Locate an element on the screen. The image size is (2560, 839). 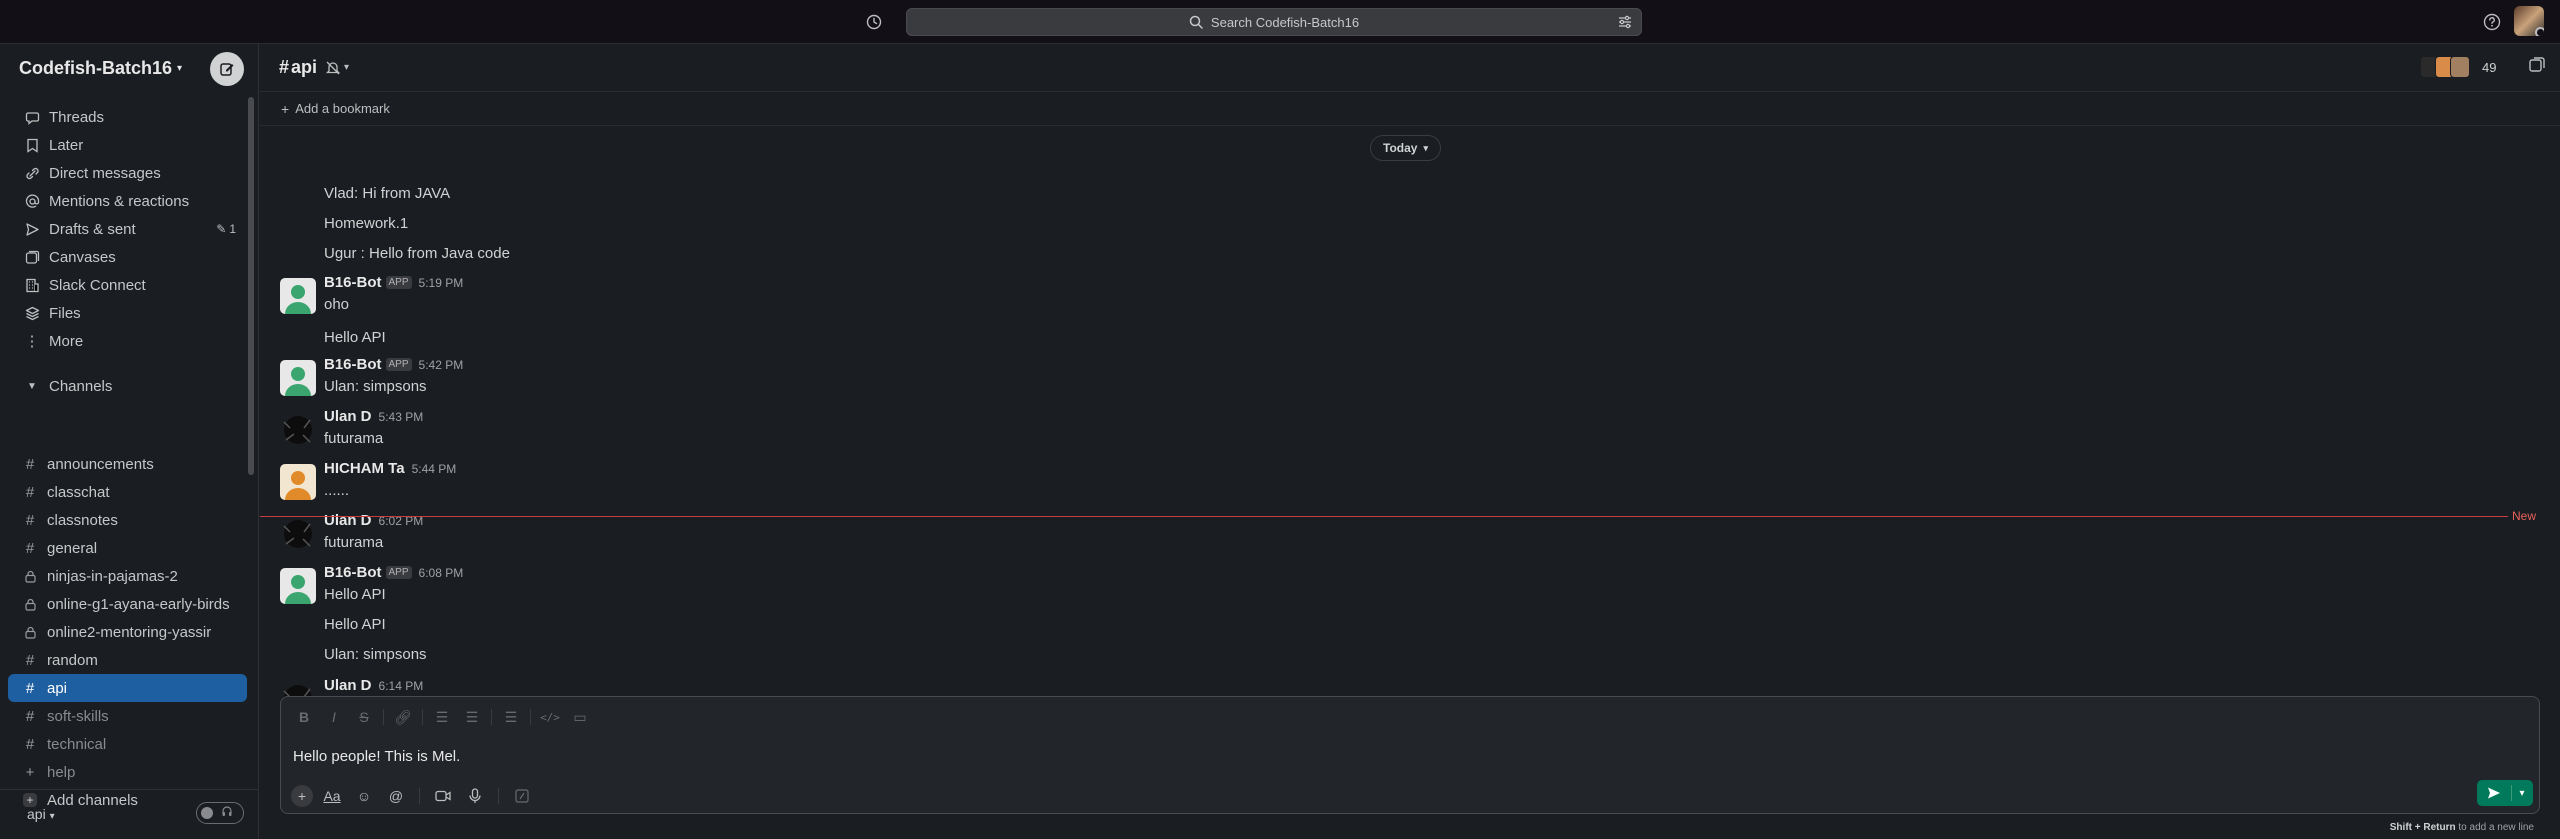
user-avatar is located at coordinates (2529, 21).